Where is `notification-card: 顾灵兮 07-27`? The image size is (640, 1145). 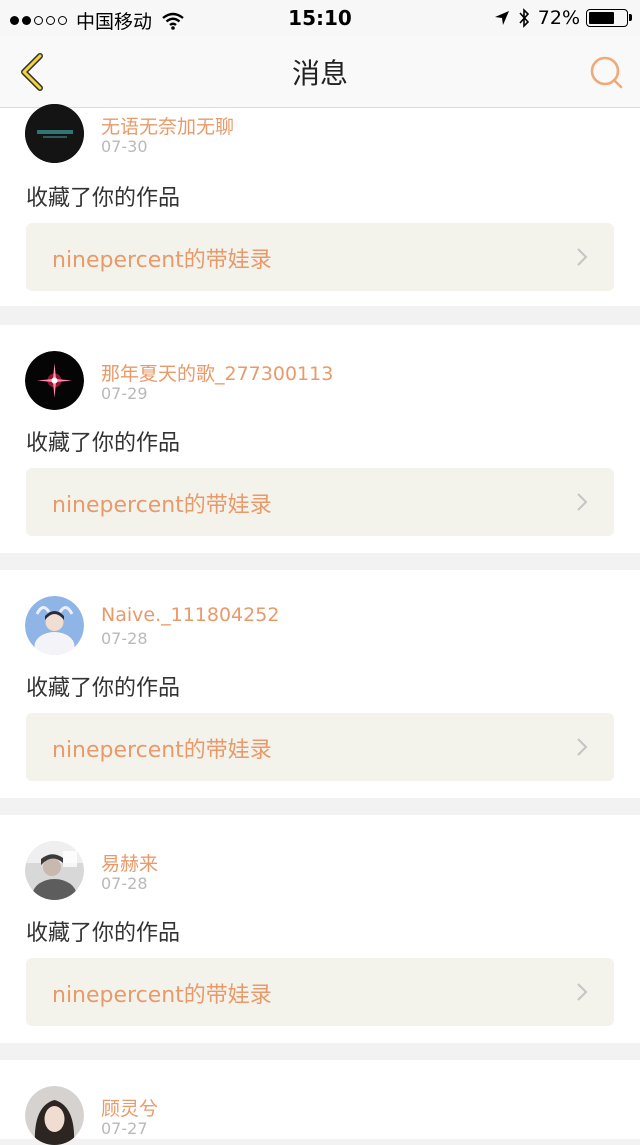 notification-card: 顾灵兮 07-27 is located at coordinates (320, 1102).